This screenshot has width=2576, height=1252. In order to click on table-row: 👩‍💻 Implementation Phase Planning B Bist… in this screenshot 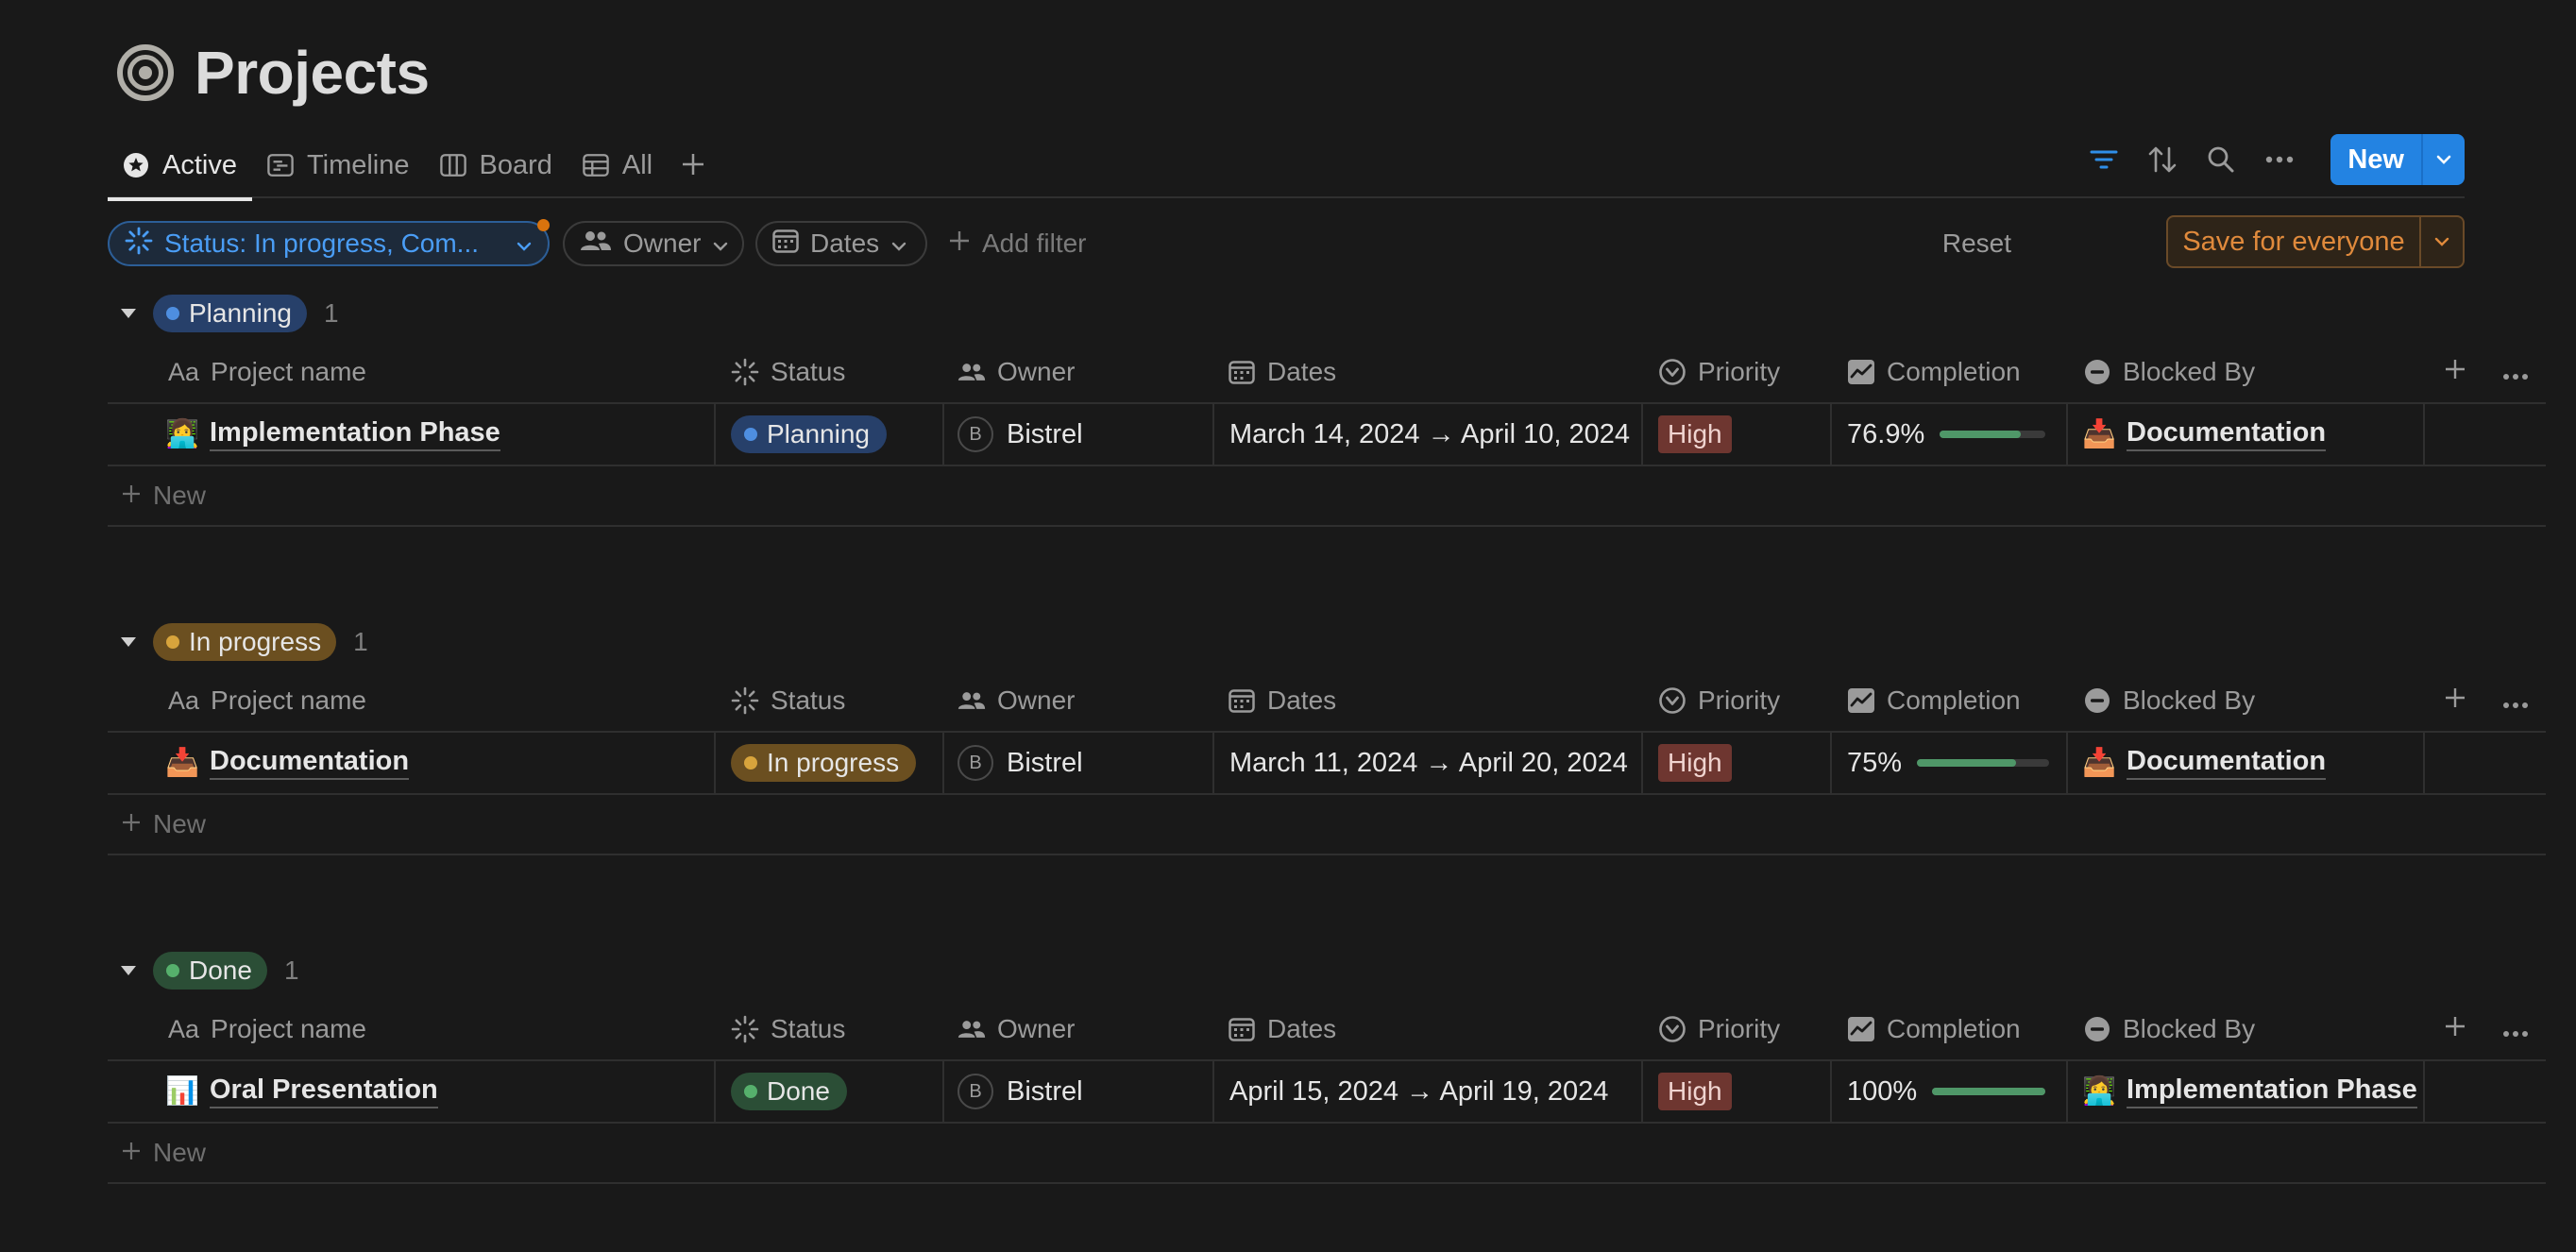, I will do `click(1327, 435)`.